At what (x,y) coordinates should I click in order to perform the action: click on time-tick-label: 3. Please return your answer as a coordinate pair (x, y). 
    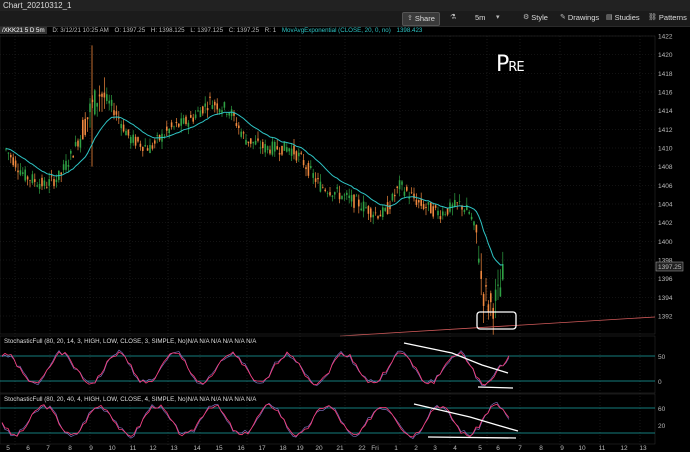
    Looking at the image, I should click on (435, 448).